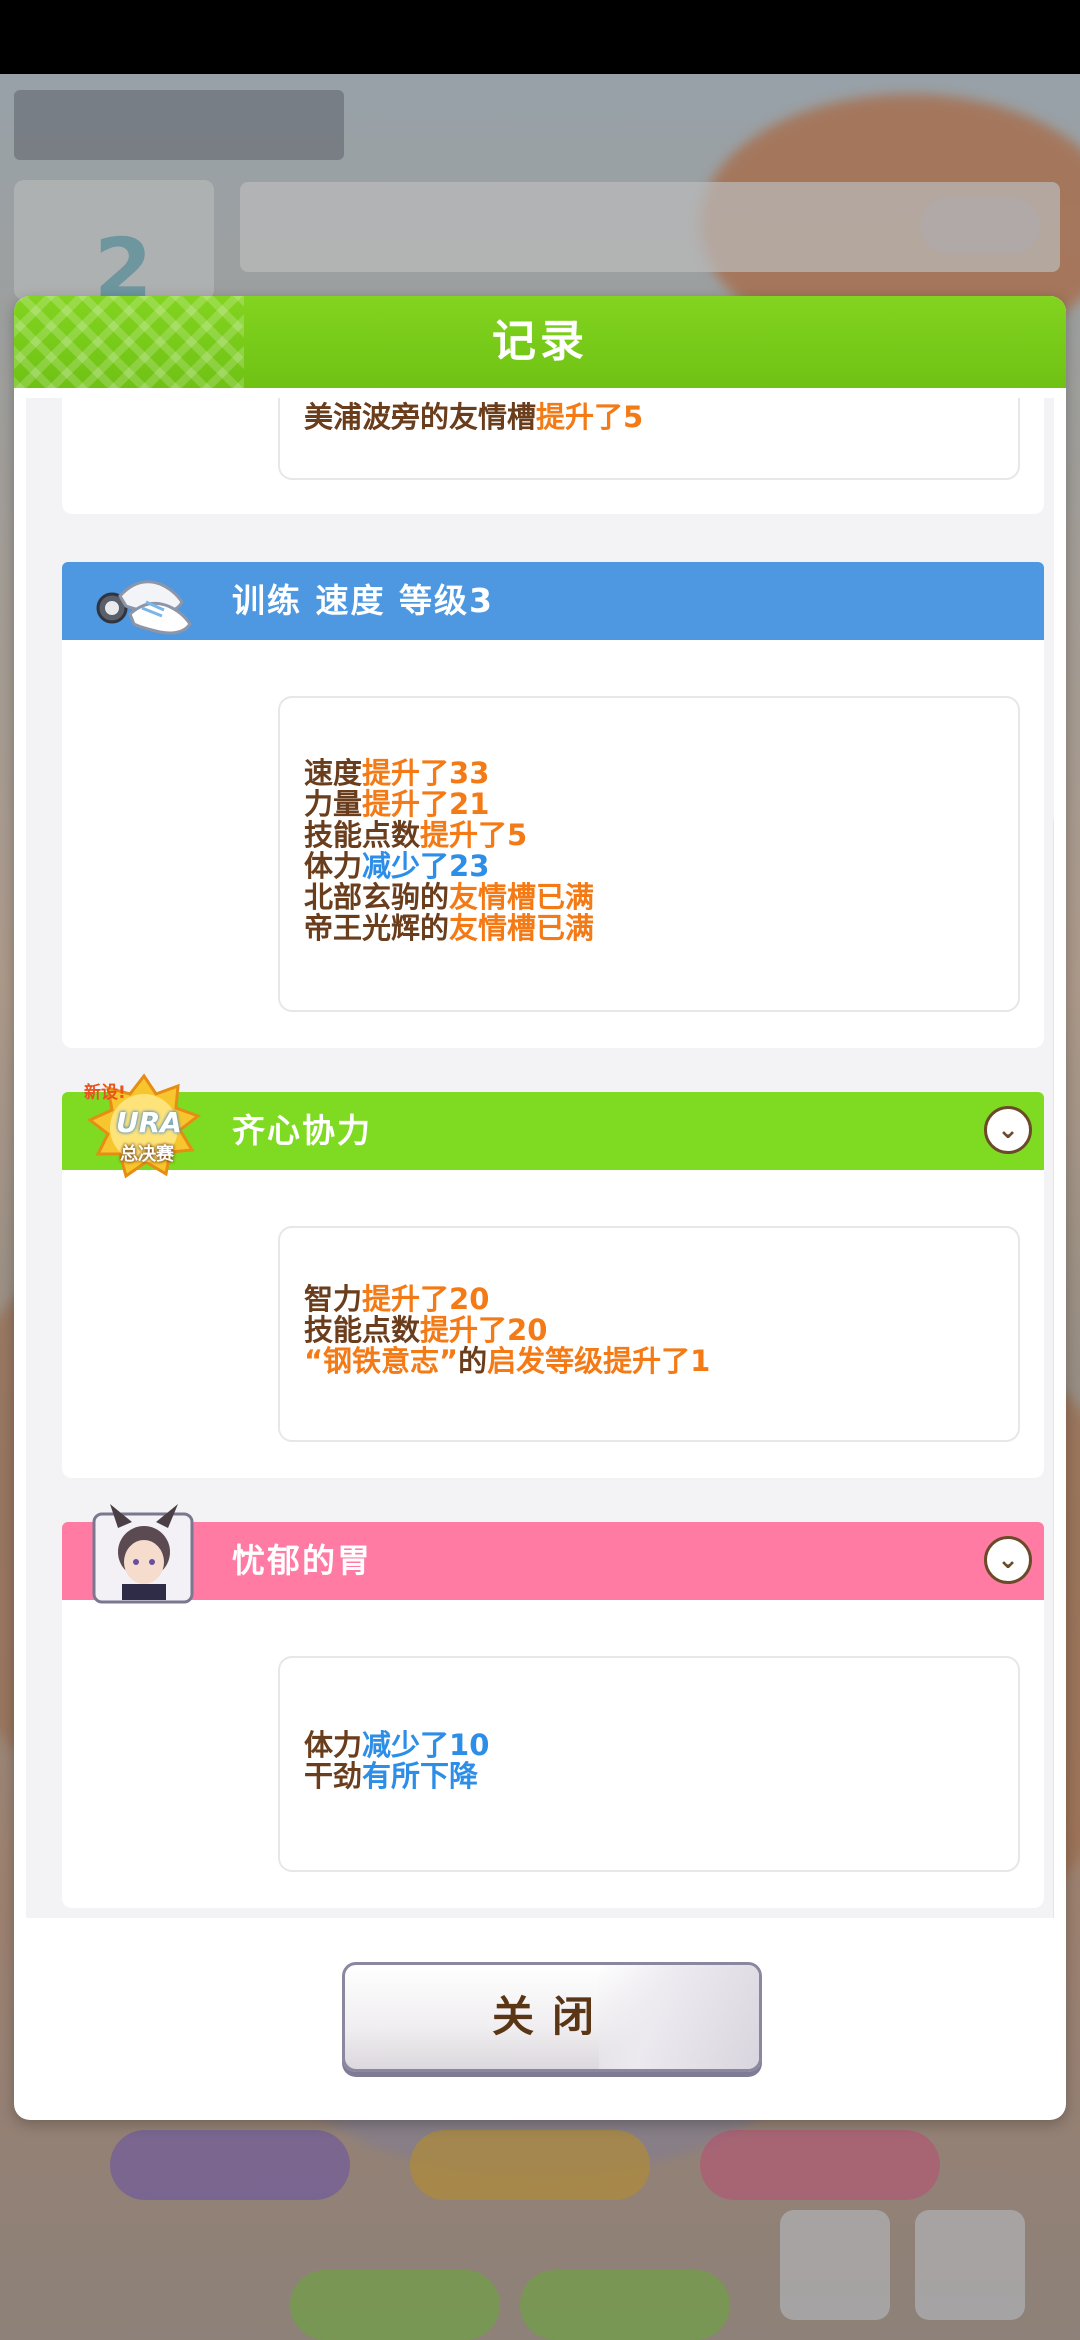 The image size is (1080, 2340). What do you see at coordinates (426, 773) in the screenshot?
I see `line-value: 提升了33` at bounding box center [426, 773].